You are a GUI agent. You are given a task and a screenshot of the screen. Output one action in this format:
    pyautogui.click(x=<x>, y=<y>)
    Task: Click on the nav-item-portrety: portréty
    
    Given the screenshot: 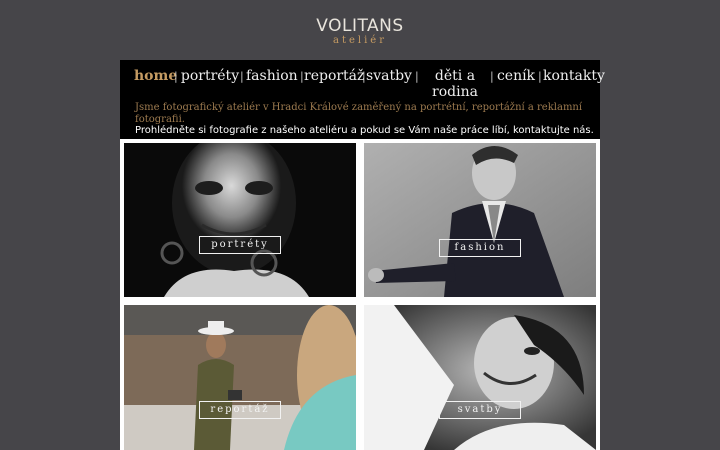 What is the action you would take?
    pyautogui.click(x=210, y=76)
    